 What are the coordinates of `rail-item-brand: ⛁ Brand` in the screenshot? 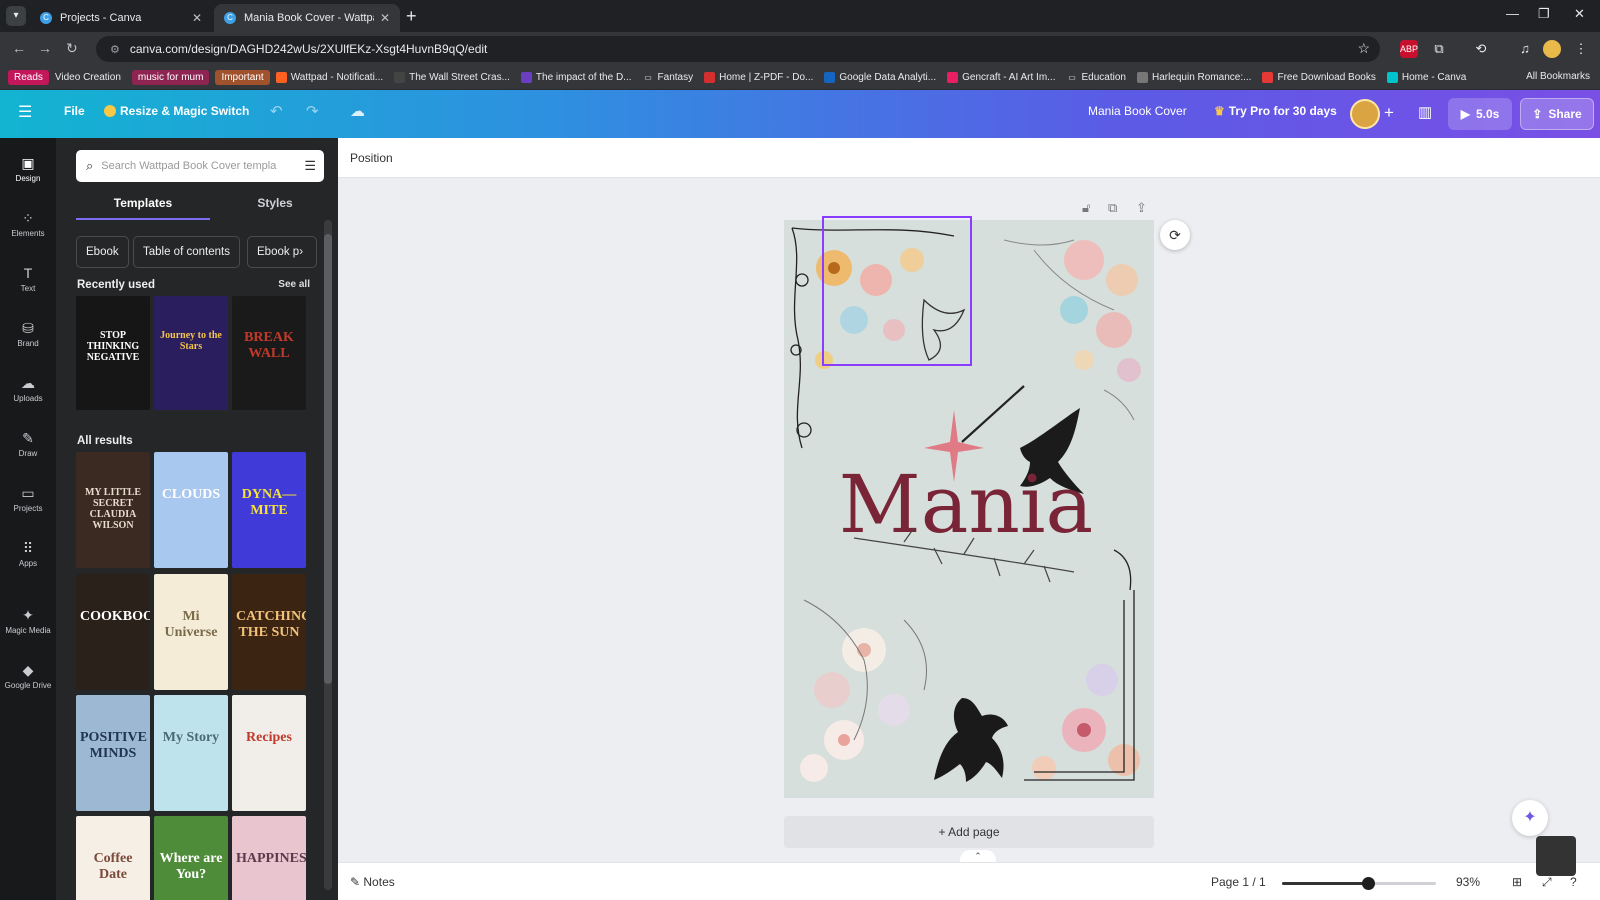 It's located at (28, 337).